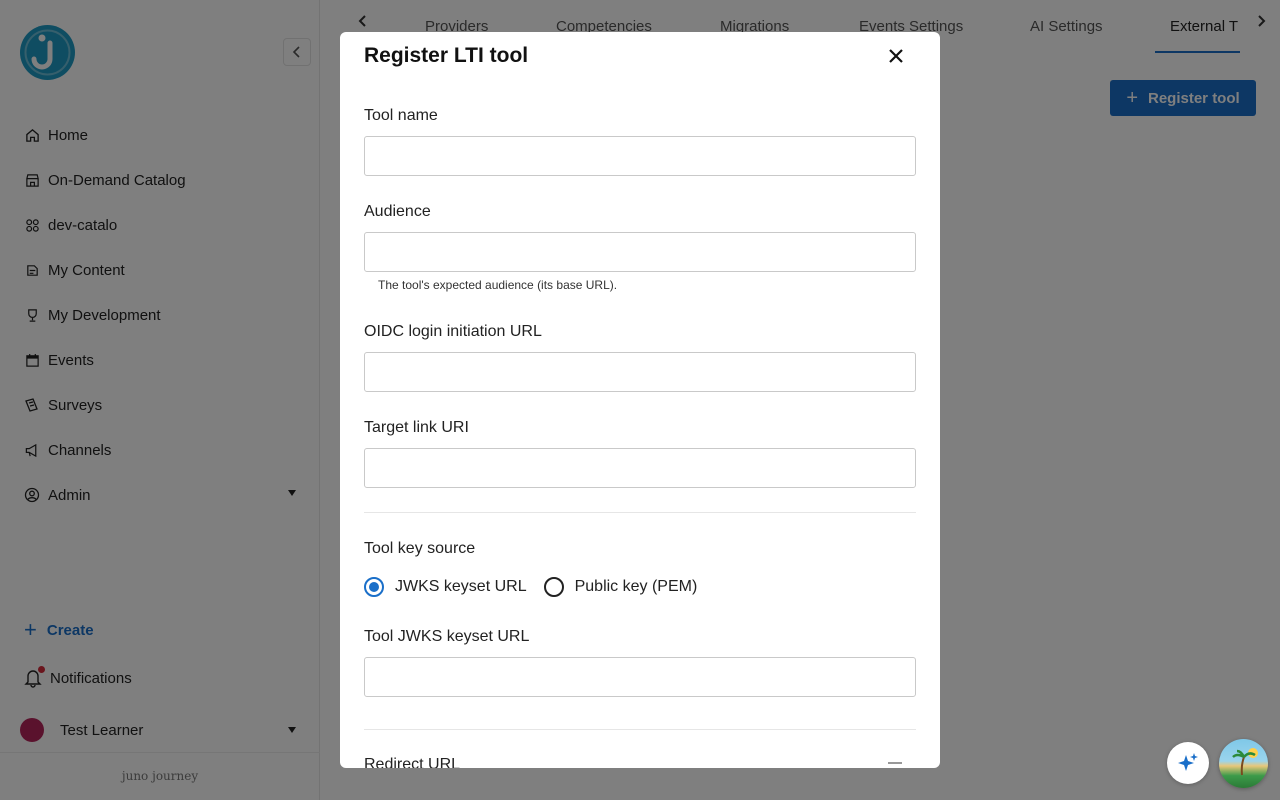 This screenshot has height=800, width=1280. I want to click on tool-key-source-radio-group: JWKS keyset URL Public key (PEM), so click(539, 587).